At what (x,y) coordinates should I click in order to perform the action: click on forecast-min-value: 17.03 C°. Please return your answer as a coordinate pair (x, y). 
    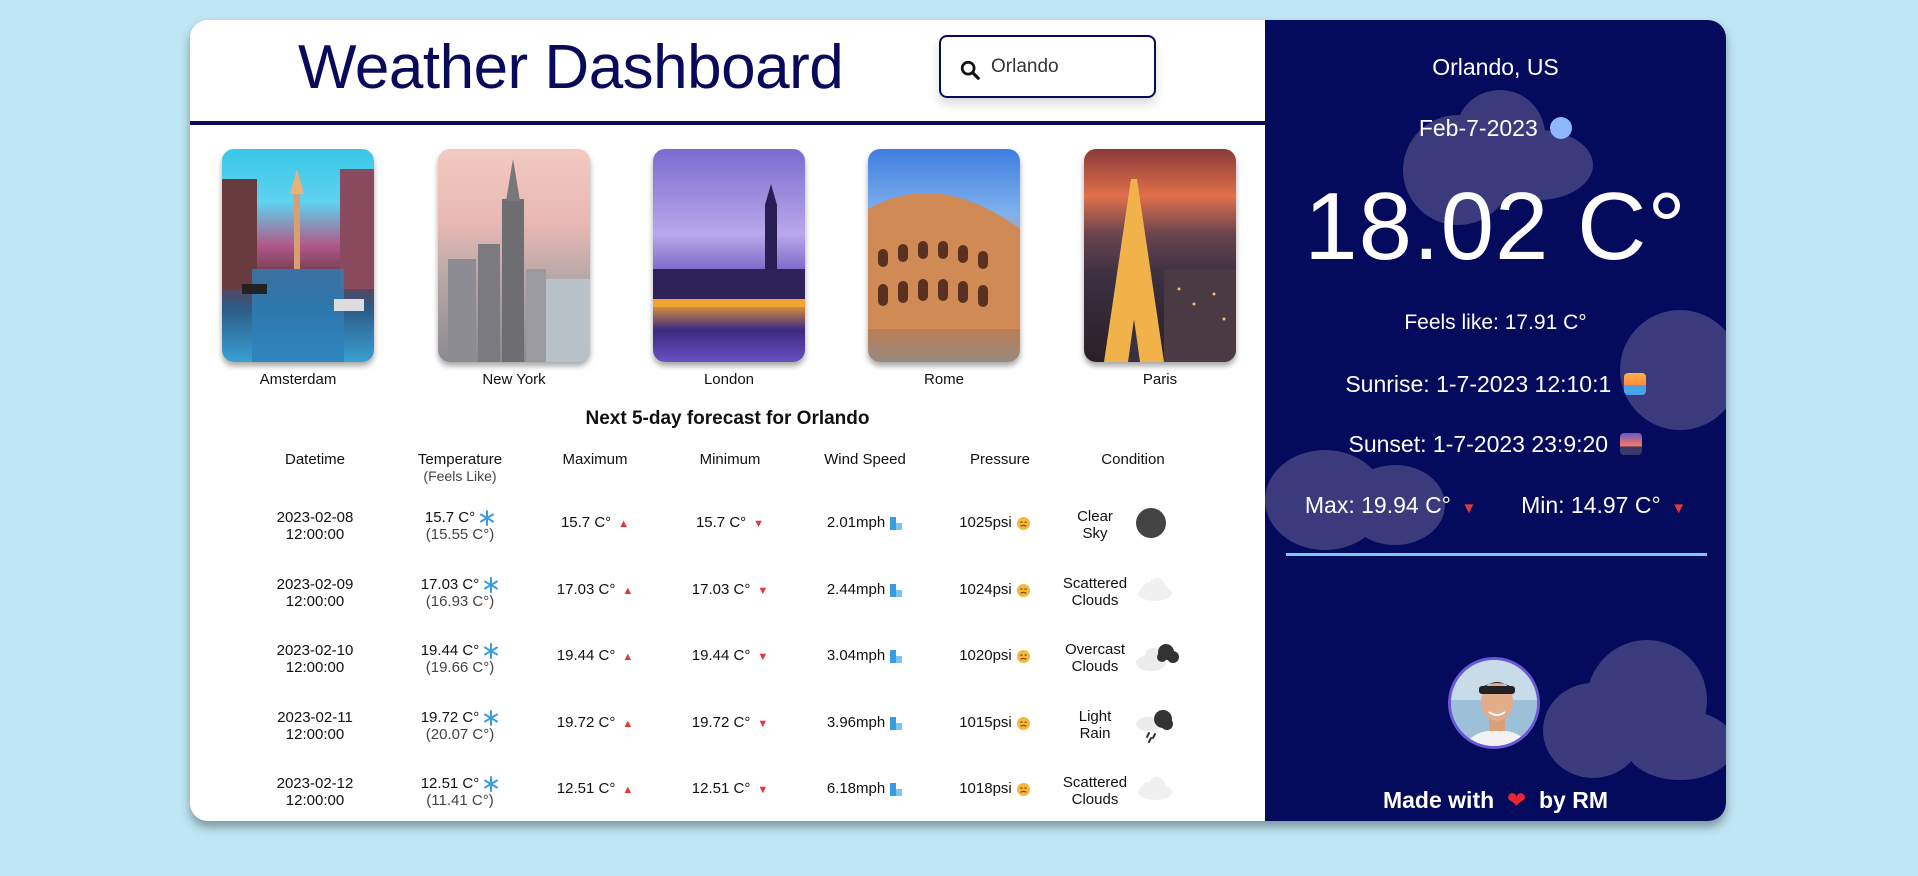
    Looking at the image, I should click on (721, 589).